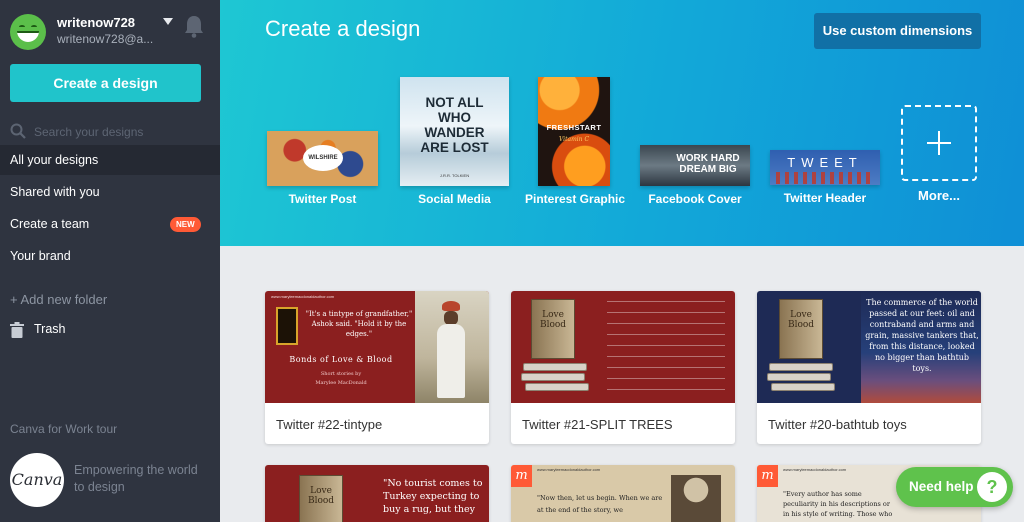  What do you see at coordinates (54, 160) in the screenshot?
I see `nav-label: All your designs` at bounding box center [54, 160].